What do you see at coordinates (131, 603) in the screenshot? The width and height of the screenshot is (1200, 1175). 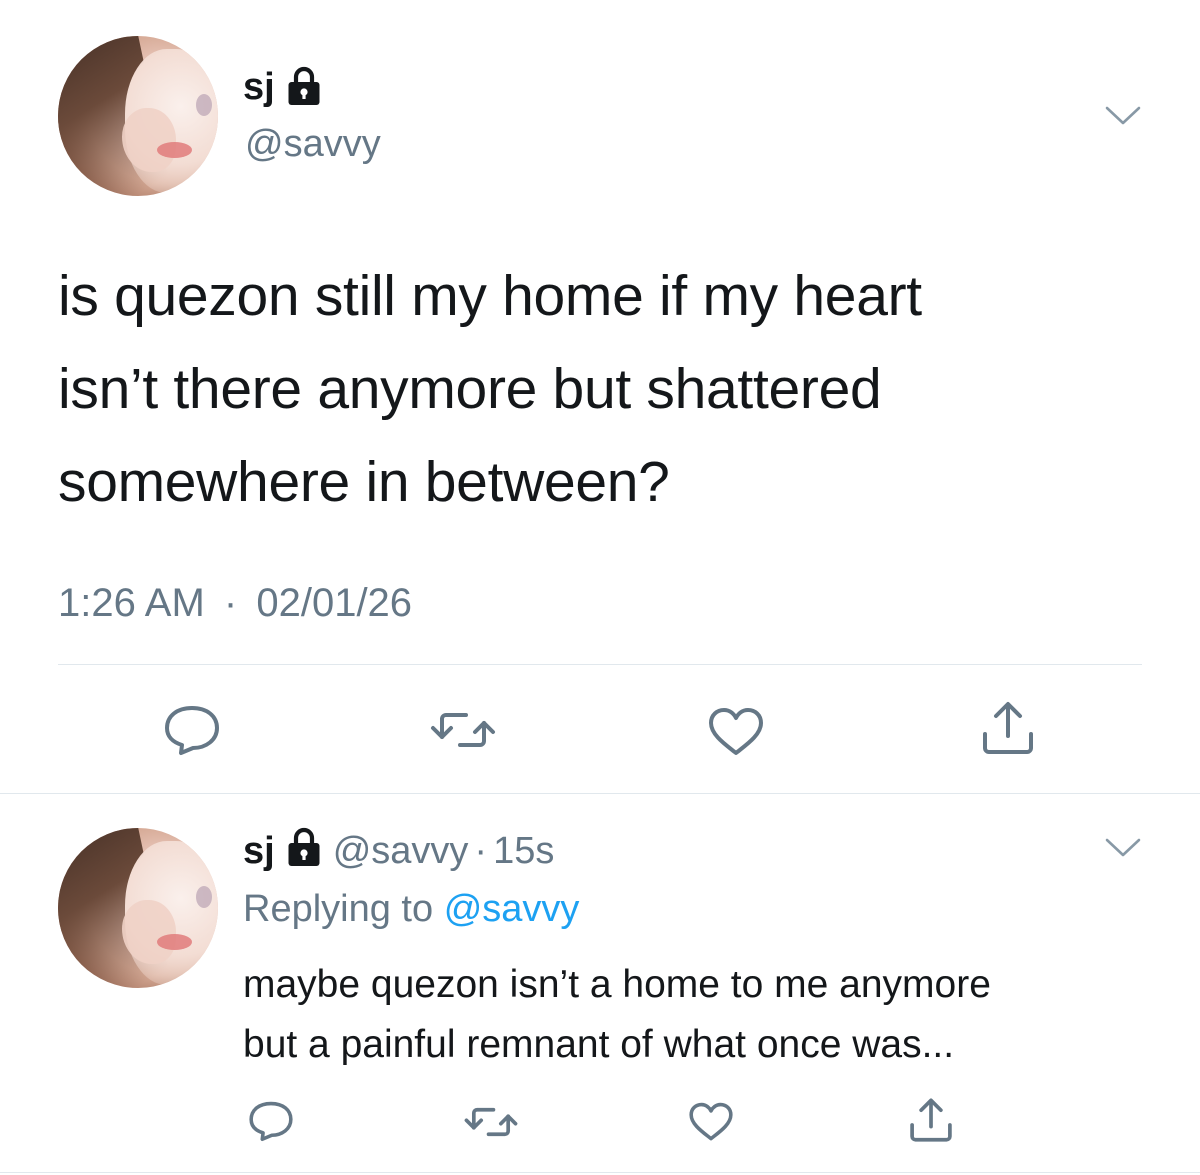 I see `tweet-time: 1:26 AM` at bounding box center [131, 603].